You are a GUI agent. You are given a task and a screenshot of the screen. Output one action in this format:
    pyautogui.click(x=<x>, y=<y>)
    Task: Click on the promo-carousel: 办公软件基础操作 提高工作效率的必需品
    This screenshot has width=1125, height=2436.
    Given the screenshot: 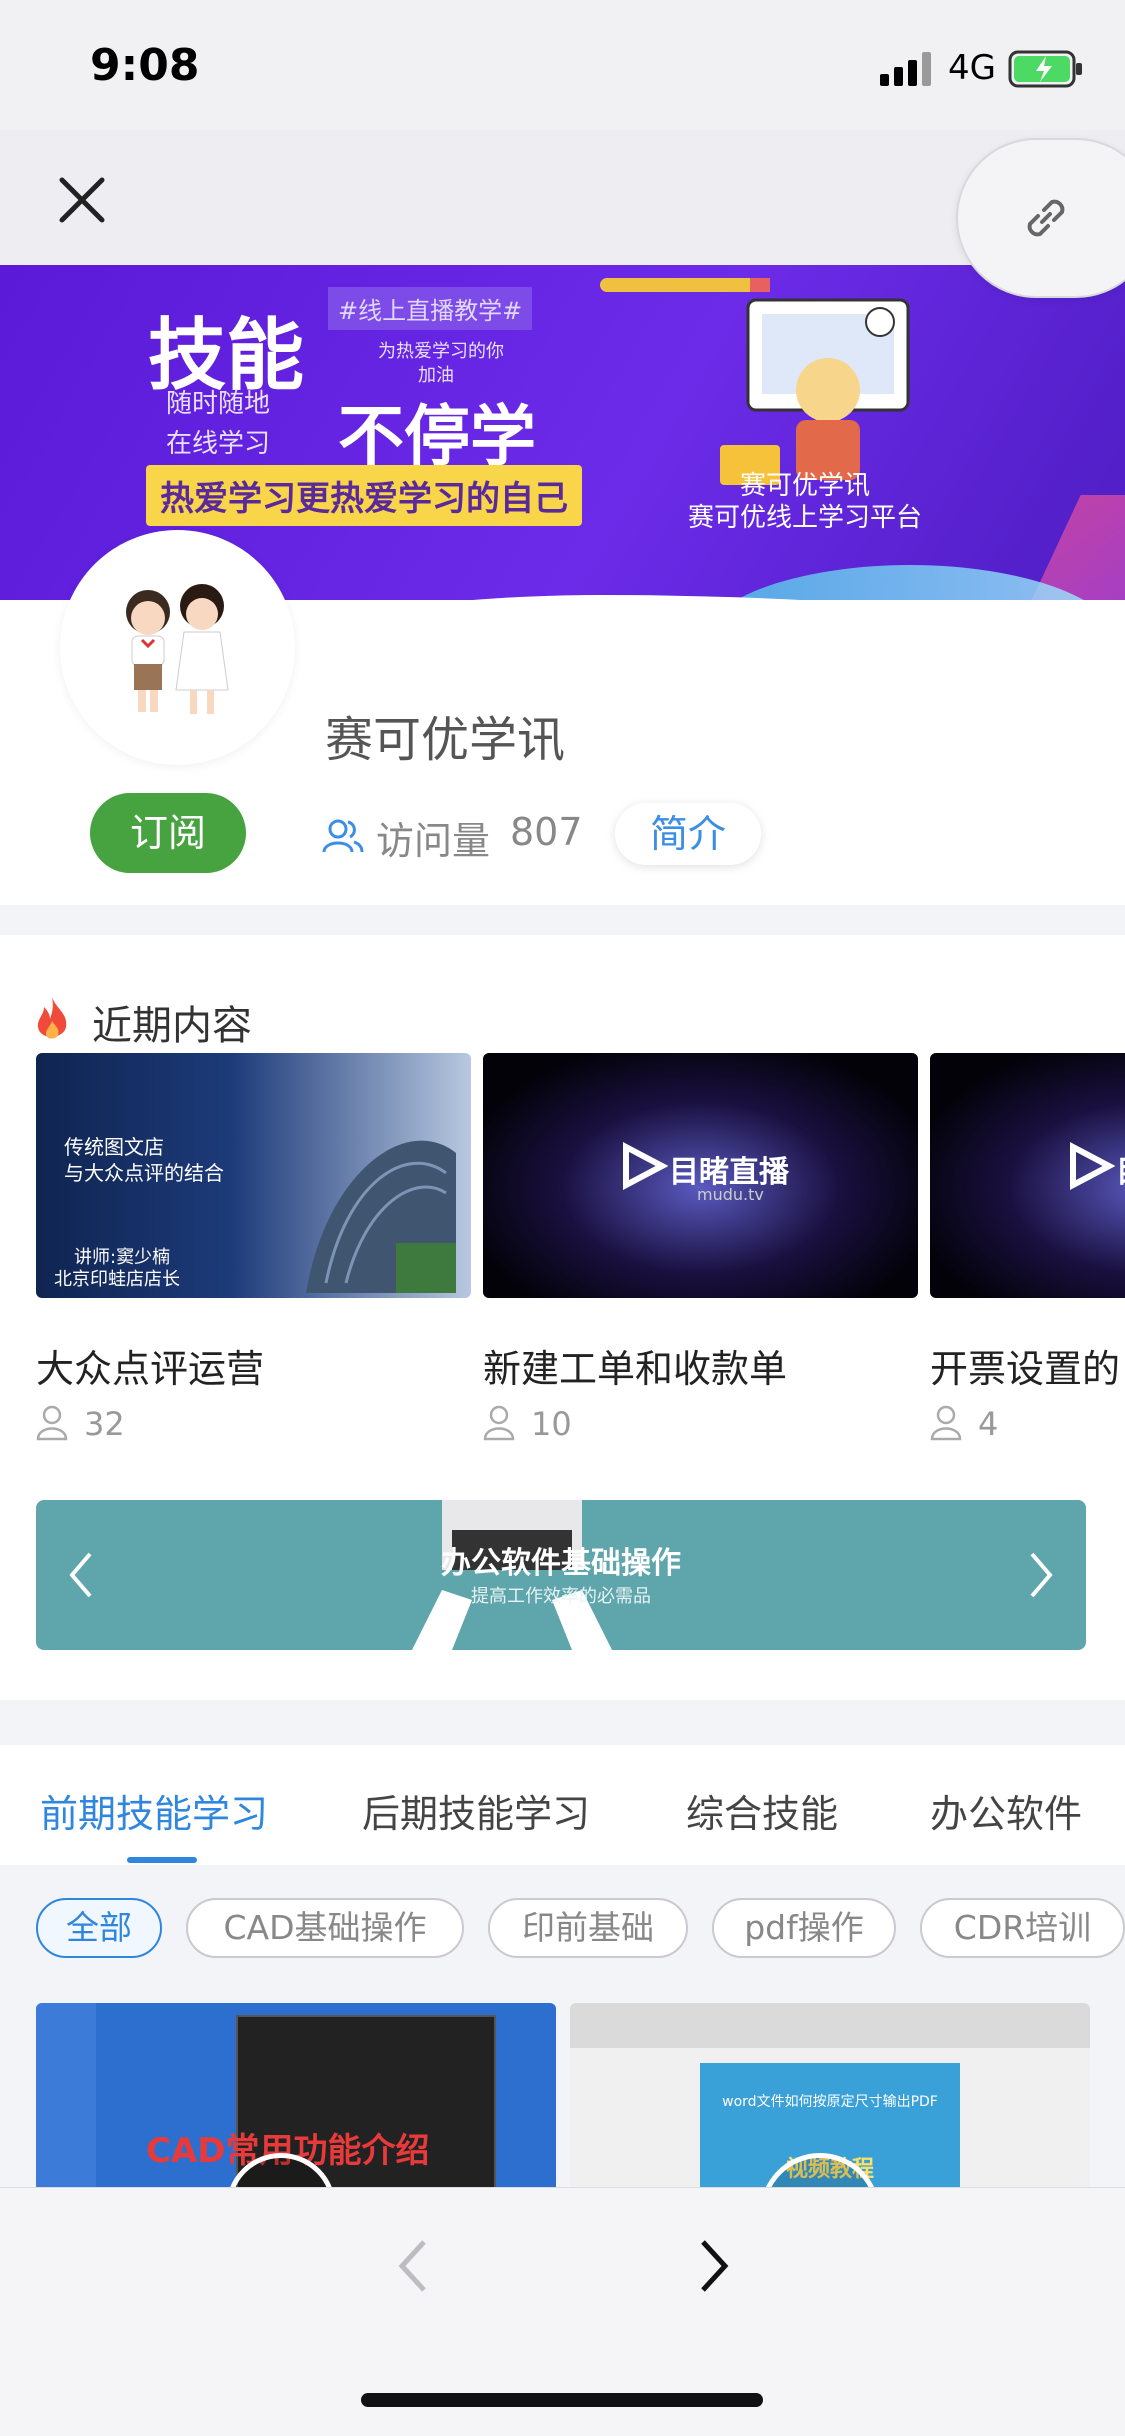 What is the action you would take?
    pyautogui.click(x=561, y=1575)
    